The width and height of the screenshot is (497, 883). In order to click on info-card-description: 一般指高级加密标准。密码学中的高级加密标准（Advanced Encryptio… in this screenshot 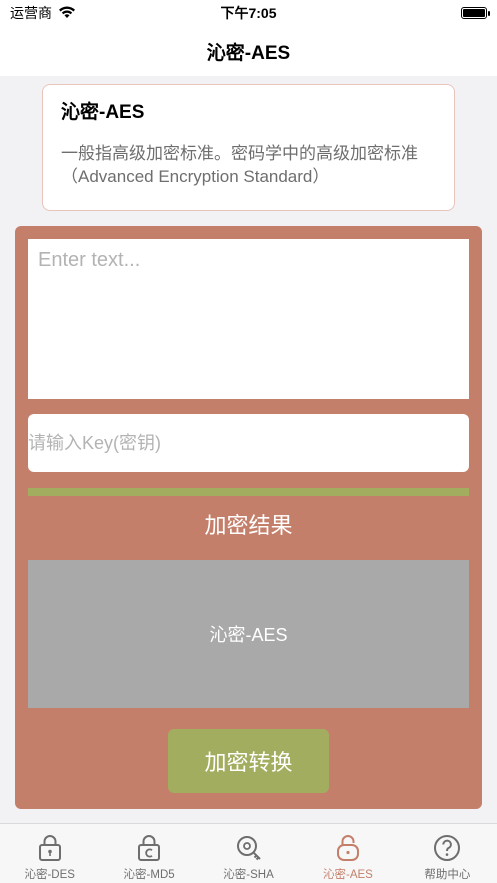, I will do `click(239, 165)`.